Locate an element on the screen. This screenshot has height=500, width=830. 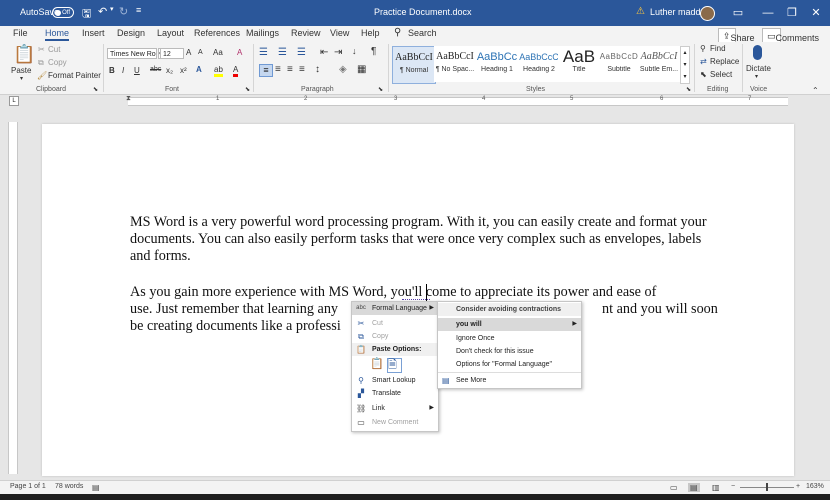
paste-icon: 📋 is located at coordinates (24, 54).